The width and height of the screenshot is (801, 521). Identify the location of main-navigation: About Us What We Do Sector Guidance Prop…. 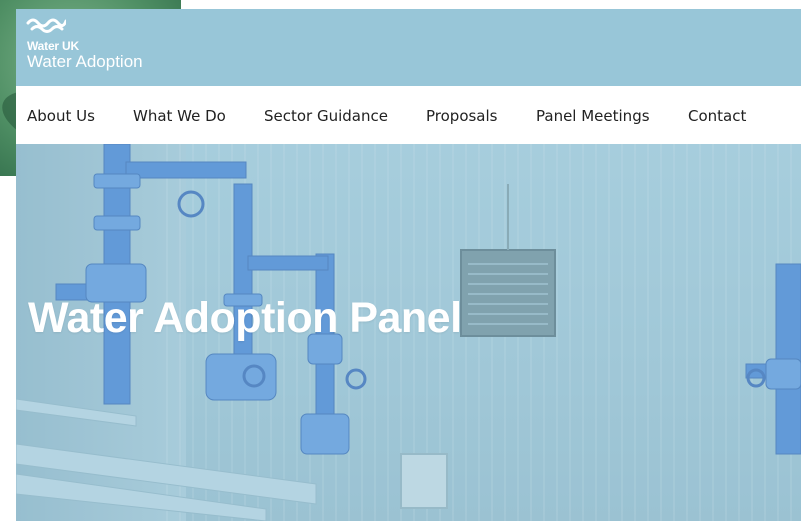
(408, 115).